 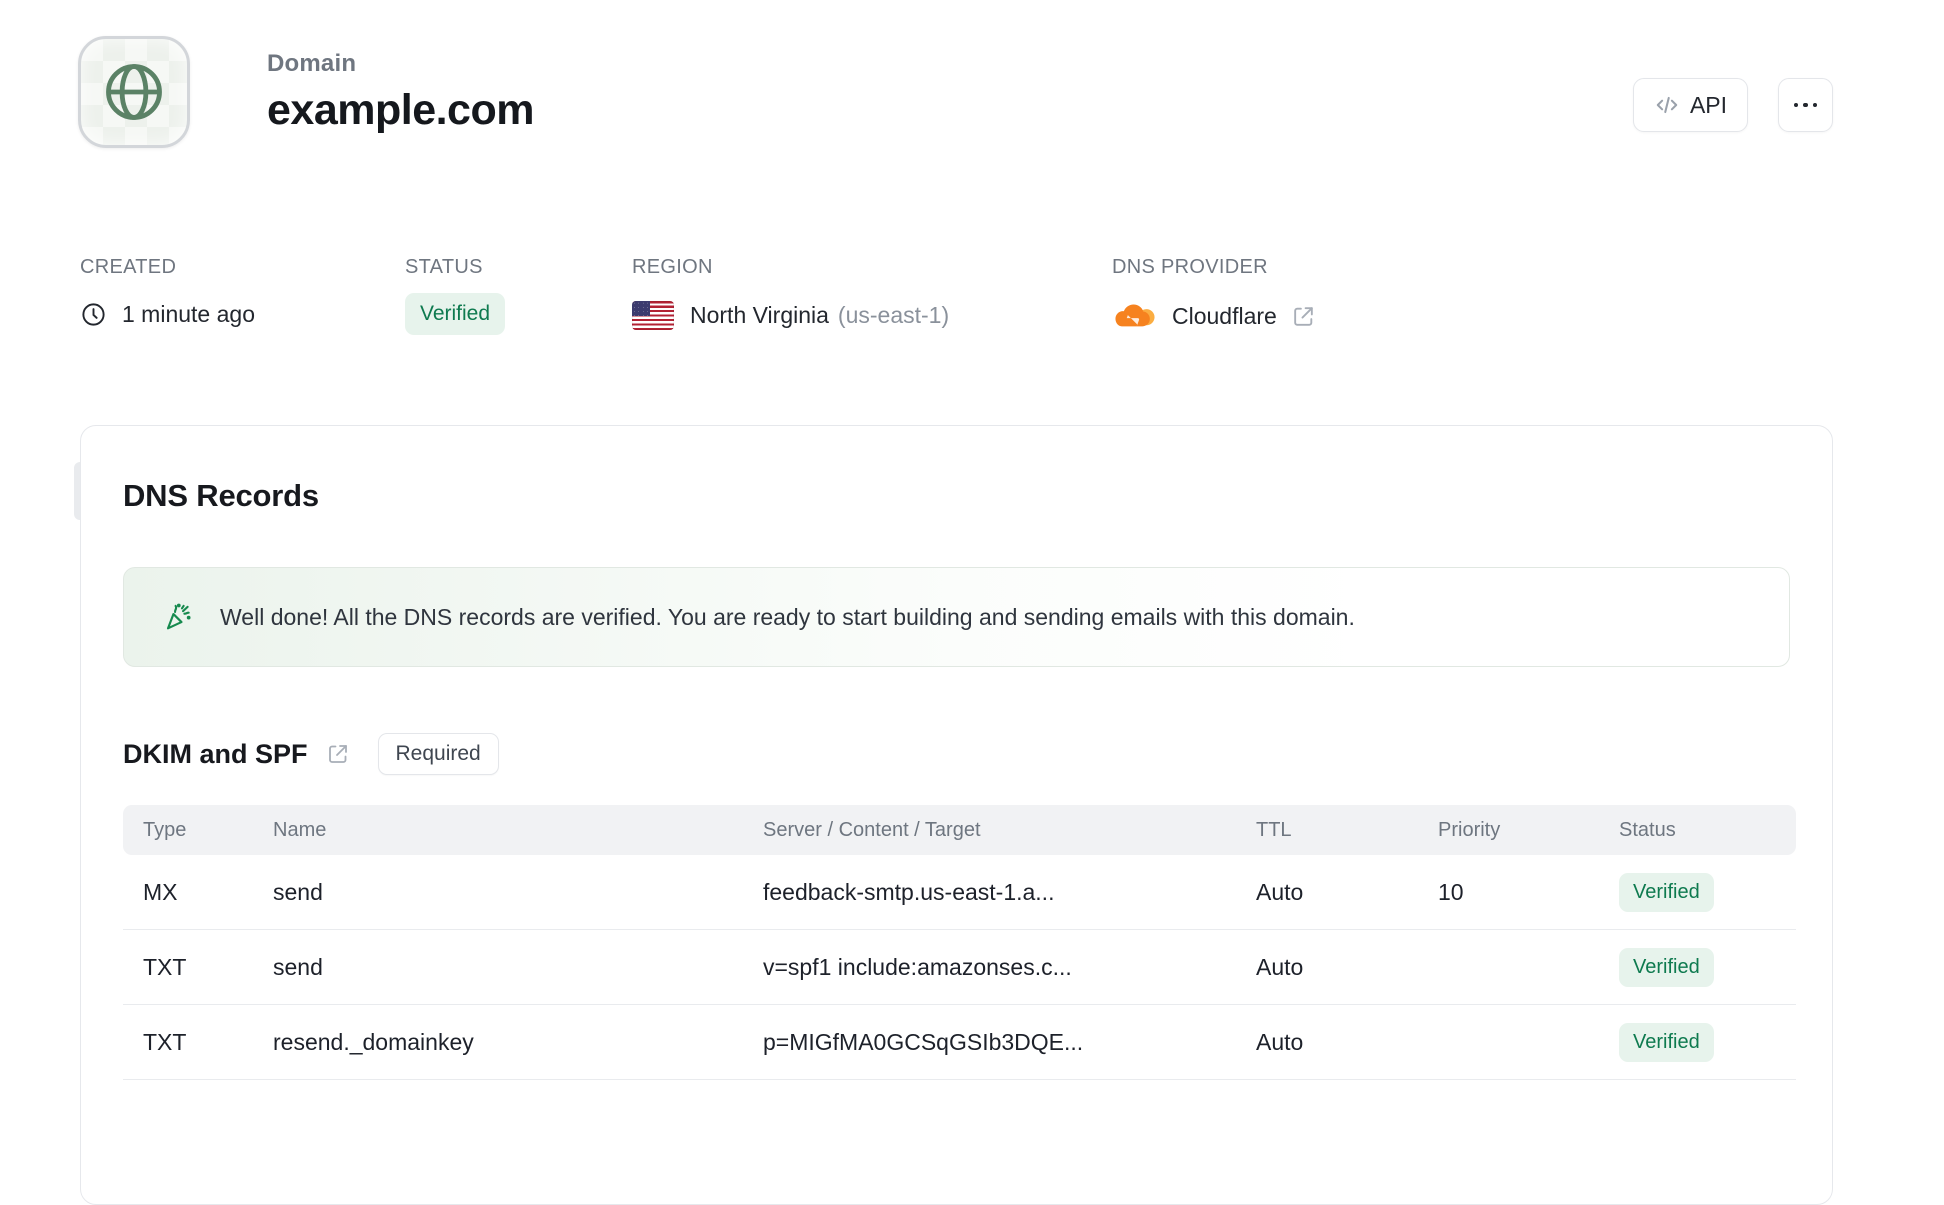 What do you see at coordinates (893, 315) in the screenshot?
I see `region-code: (us-east-1)` at bounding box center [893, 315].